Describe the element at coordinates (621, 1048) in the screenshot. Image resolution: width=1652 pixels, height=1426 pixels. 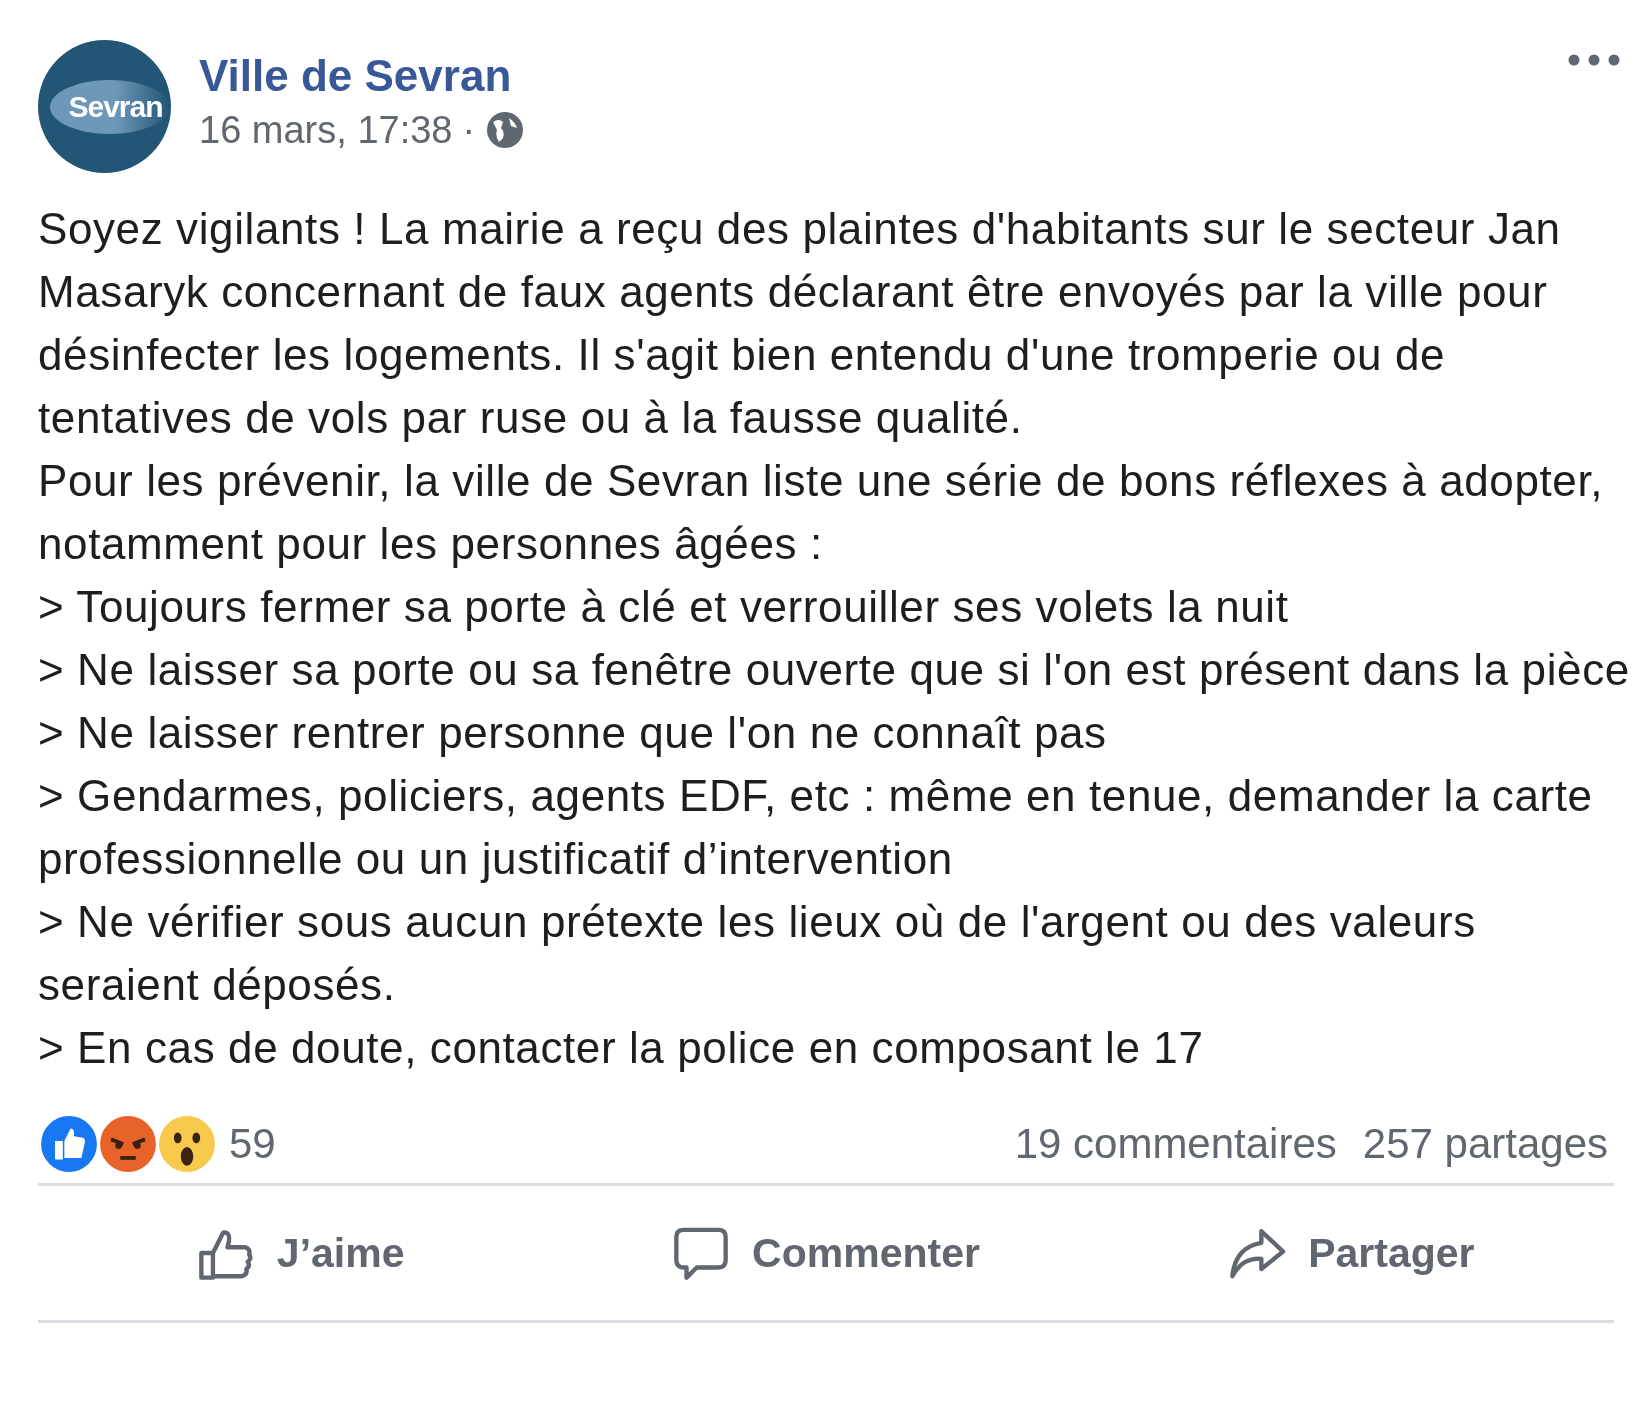
I see `post-paragraph: > En cas de doute, contacter la police en composant le 17` at that location.